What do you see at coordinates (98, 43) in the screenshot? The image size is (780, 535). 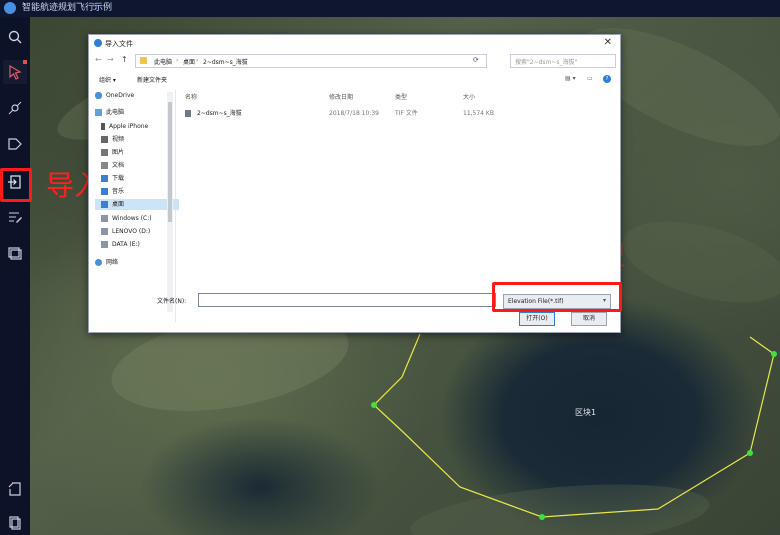 I see `dialog-app-icon` at bounding box center [98, 43].